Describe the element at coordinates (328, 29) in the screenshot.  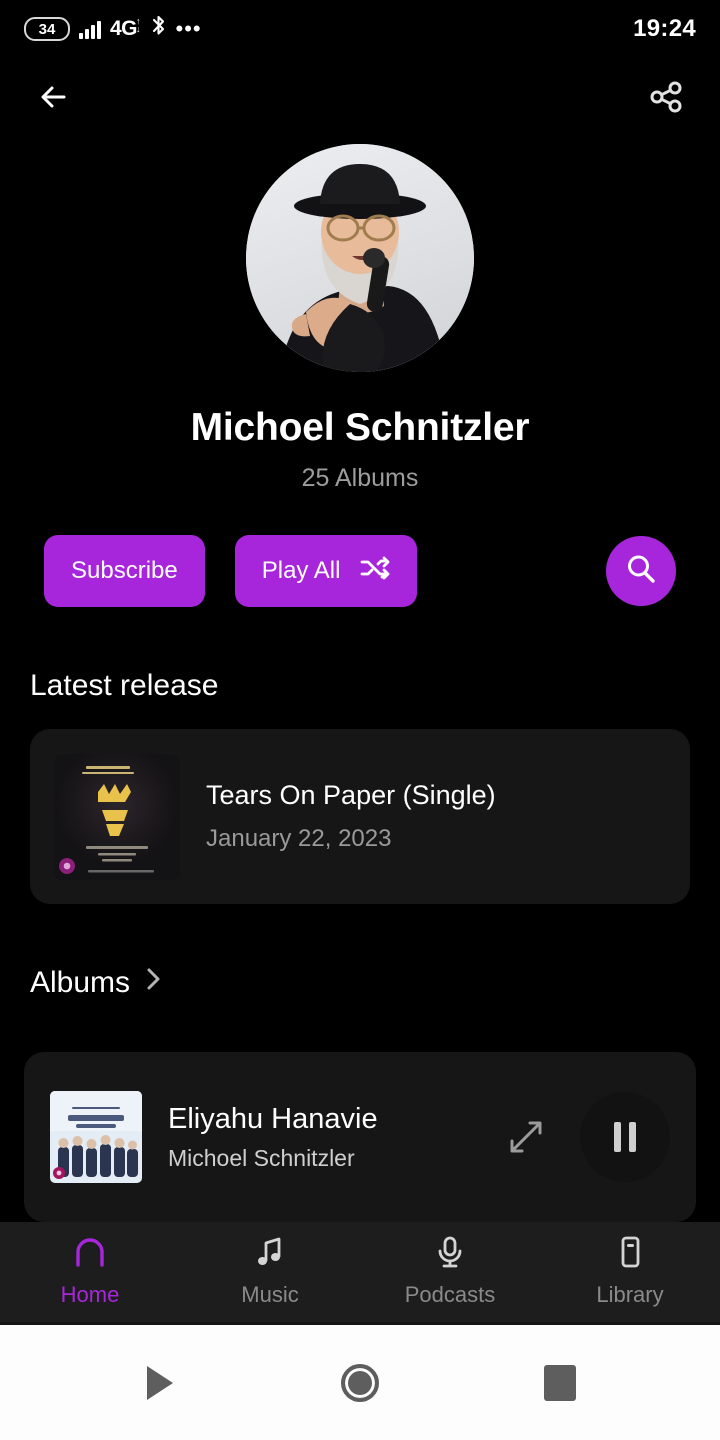
I see `status-bar-left: 34 4G ↑ ↓ •••` at that location.